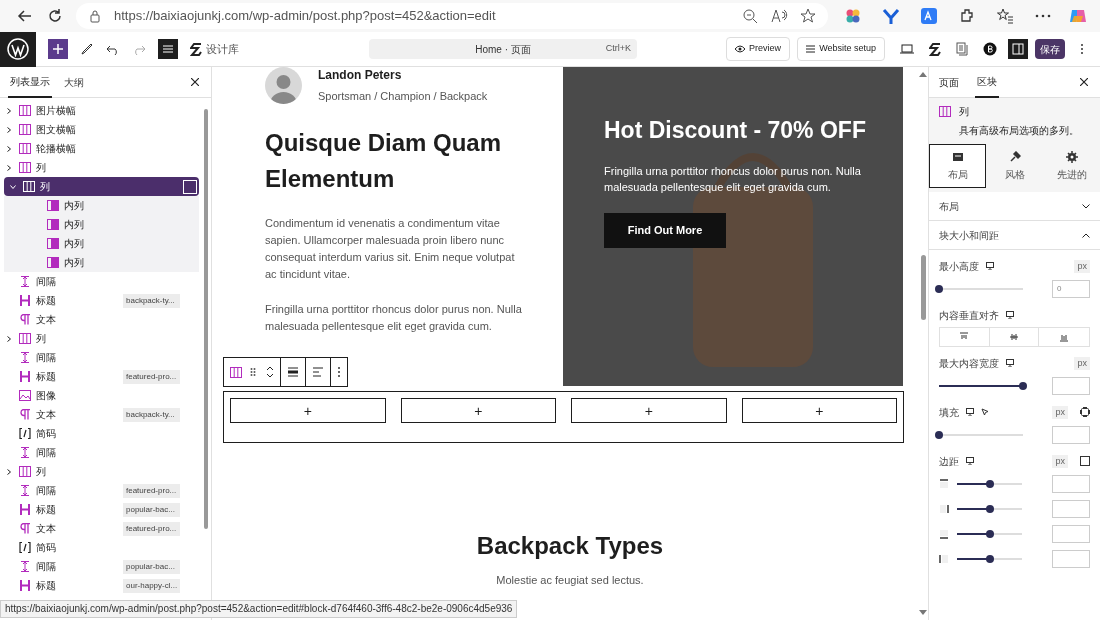  Describe the element at coordinates (665, 230) in the screenshot. I see `find-out-more-button: Find Out More` at that location.